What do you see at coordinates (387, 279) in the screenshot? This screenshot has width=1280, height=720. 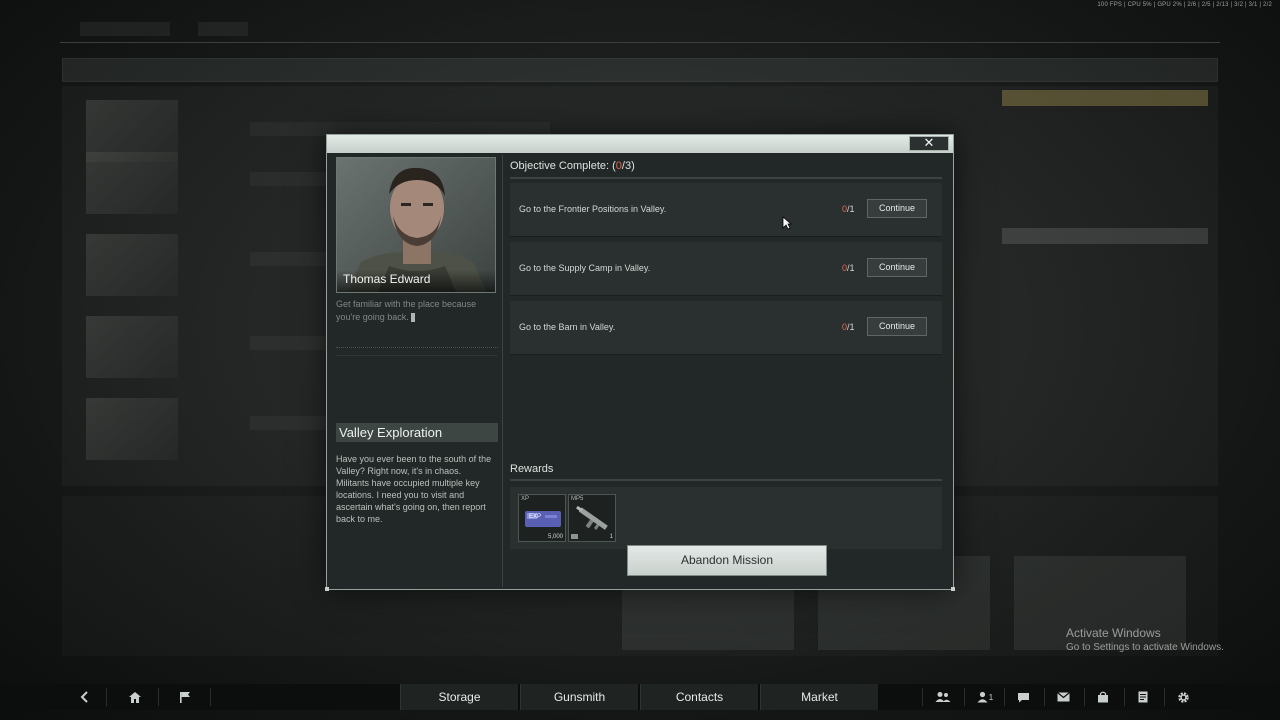 I see `contact-name: Thomas Edward` at bounding box center [387, 279].